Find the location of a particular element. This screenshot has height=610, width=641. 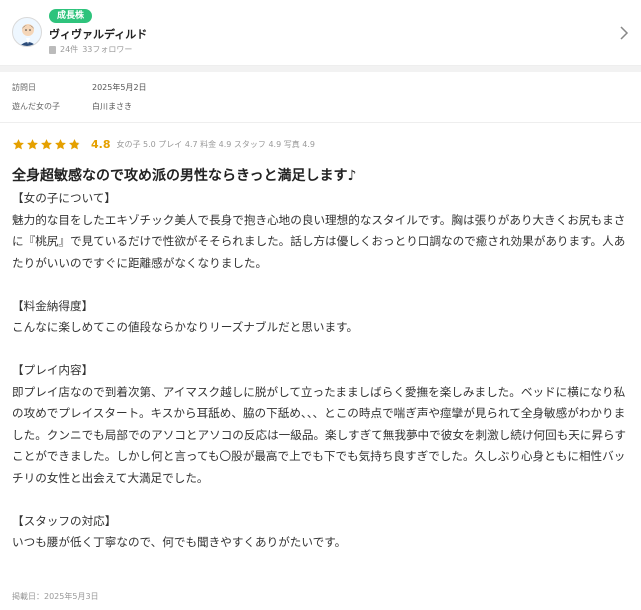

overall-score: 4.8 is located at coordinates (101, 144).